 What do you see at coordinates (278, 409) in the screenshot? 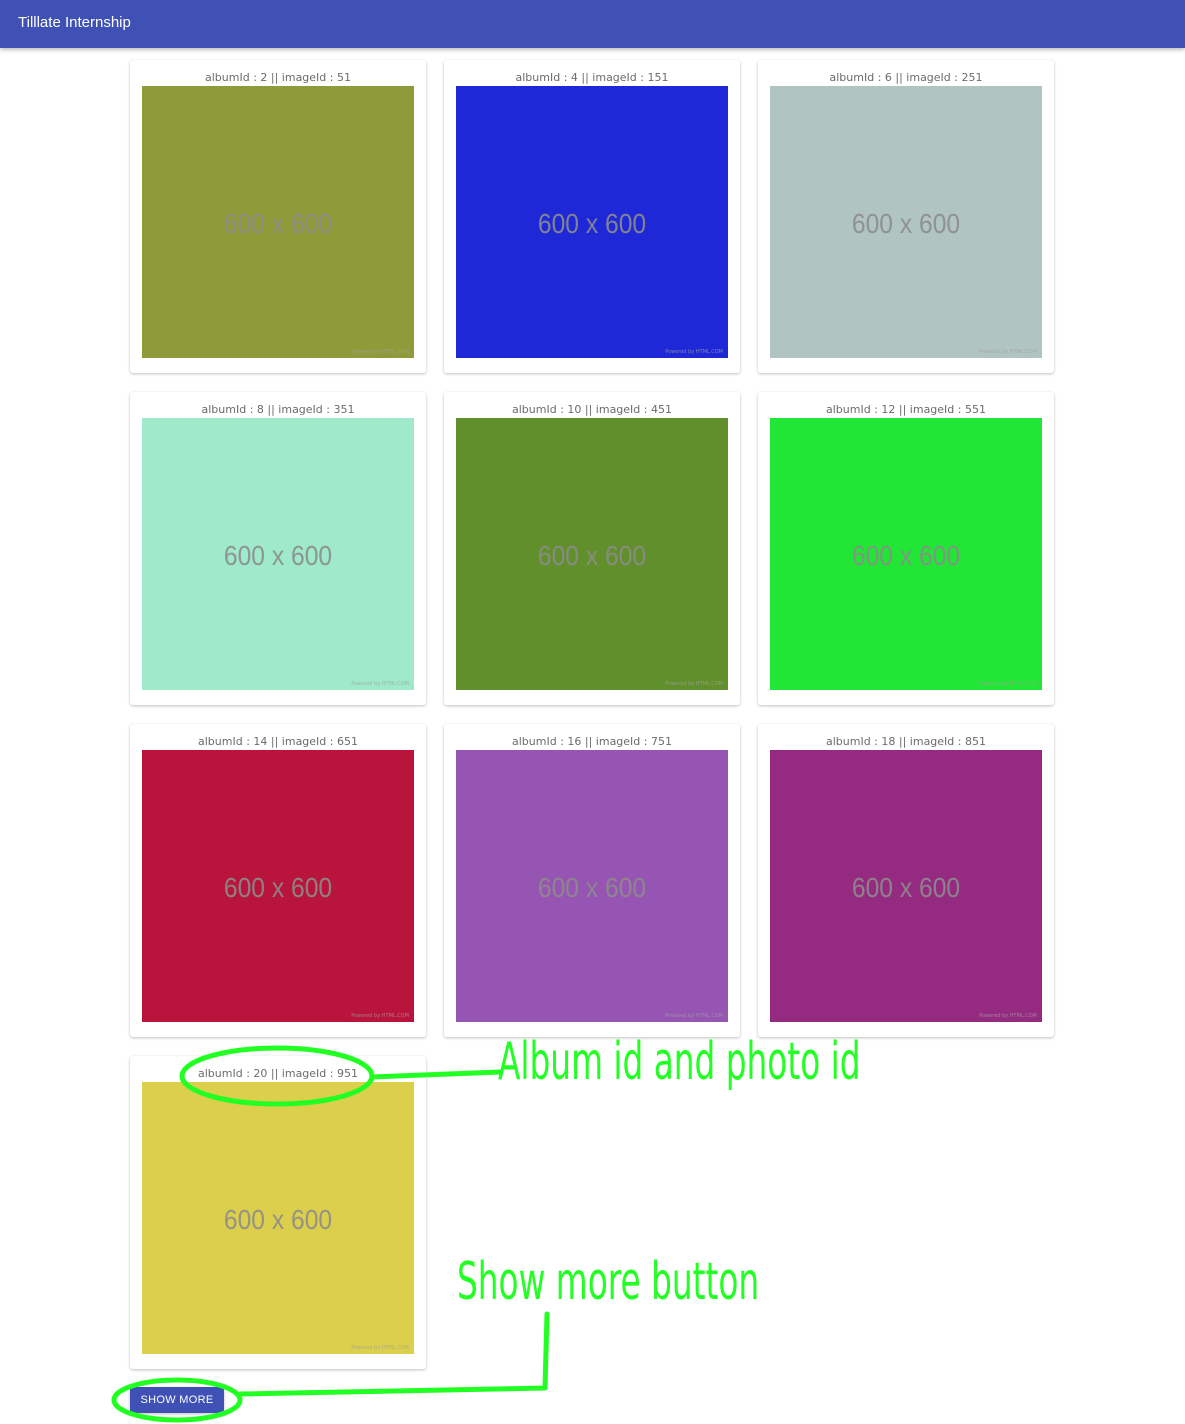
I see `card-caption: albumId : 8 || imageId : 351` at bounding box center [278, 409].